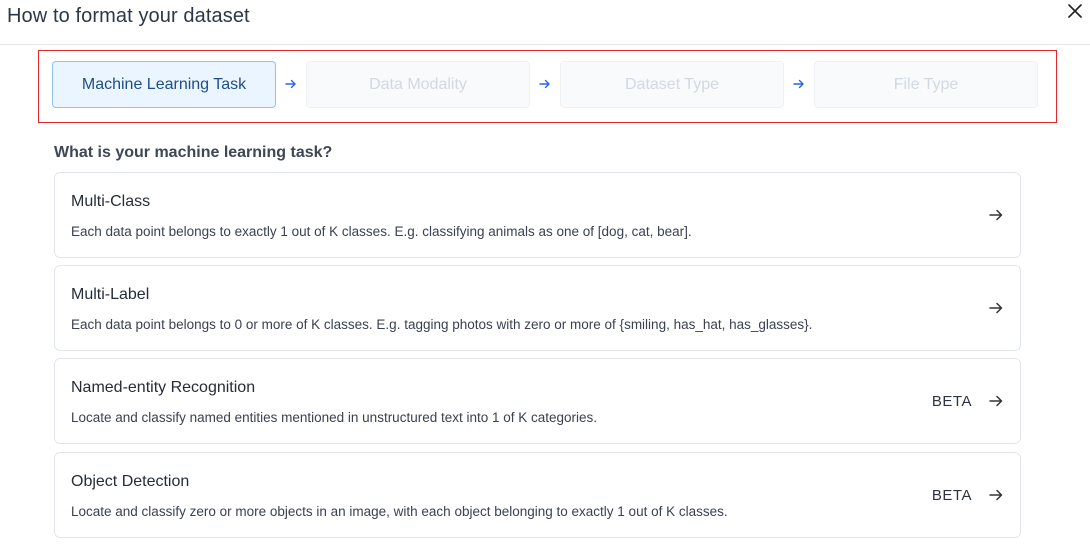 This screenshot has width=1090, height=547. I want to click on step-label: Machine Learning Task, so click(164, 84).